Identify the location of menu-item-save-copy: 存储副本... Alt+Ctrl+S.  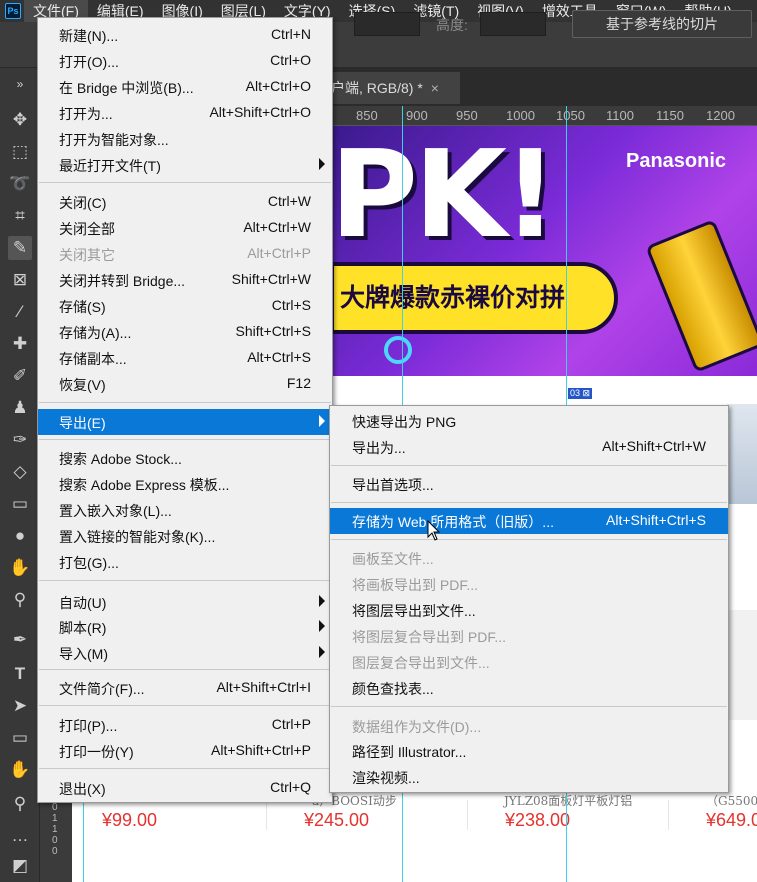
(185, 358).